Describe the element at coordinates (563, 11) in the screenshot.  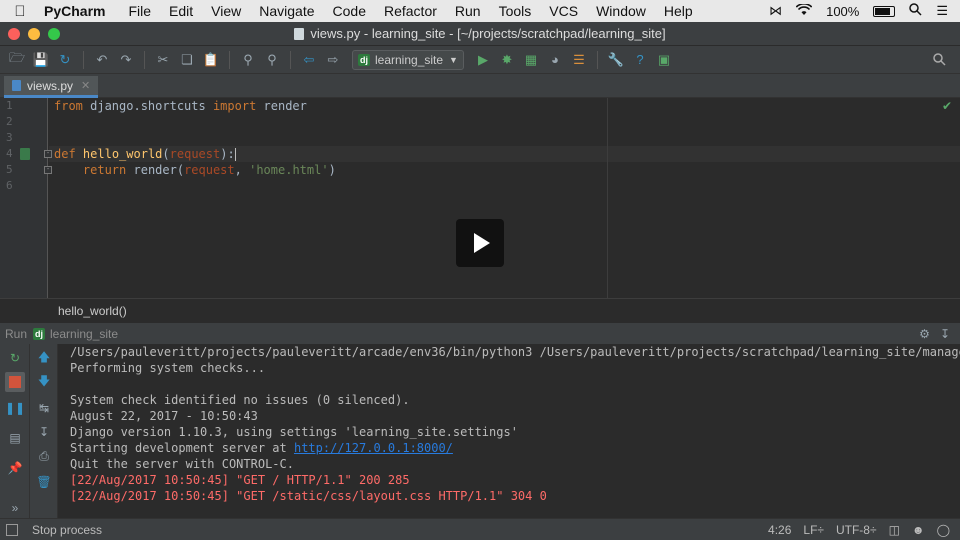
I see `menu-vcs: VCS` at that location.